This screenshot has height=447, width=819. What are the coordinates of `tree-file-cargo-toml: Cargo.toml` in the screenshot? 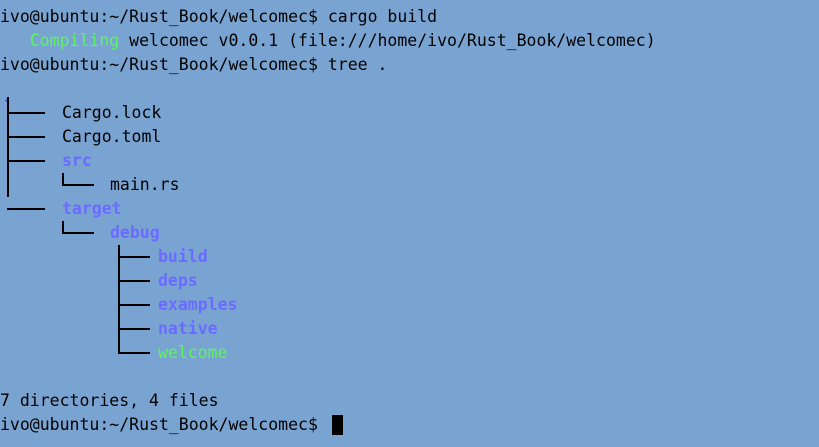 It's located at (112, 136).